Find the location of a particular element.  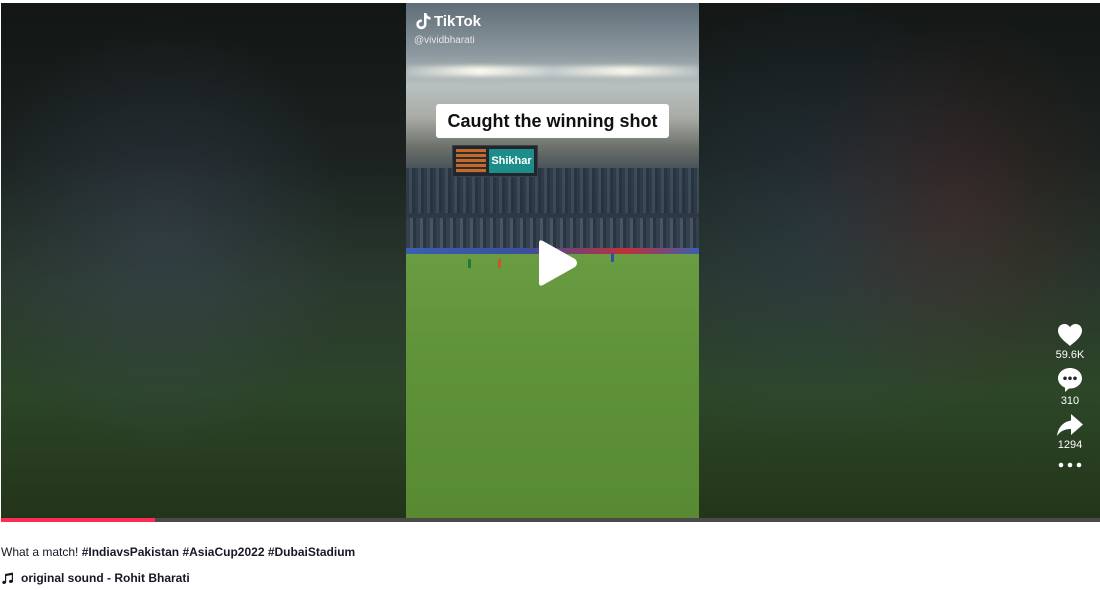

tiktok-brand-text: TikTok is located at coordinates (457, 21).